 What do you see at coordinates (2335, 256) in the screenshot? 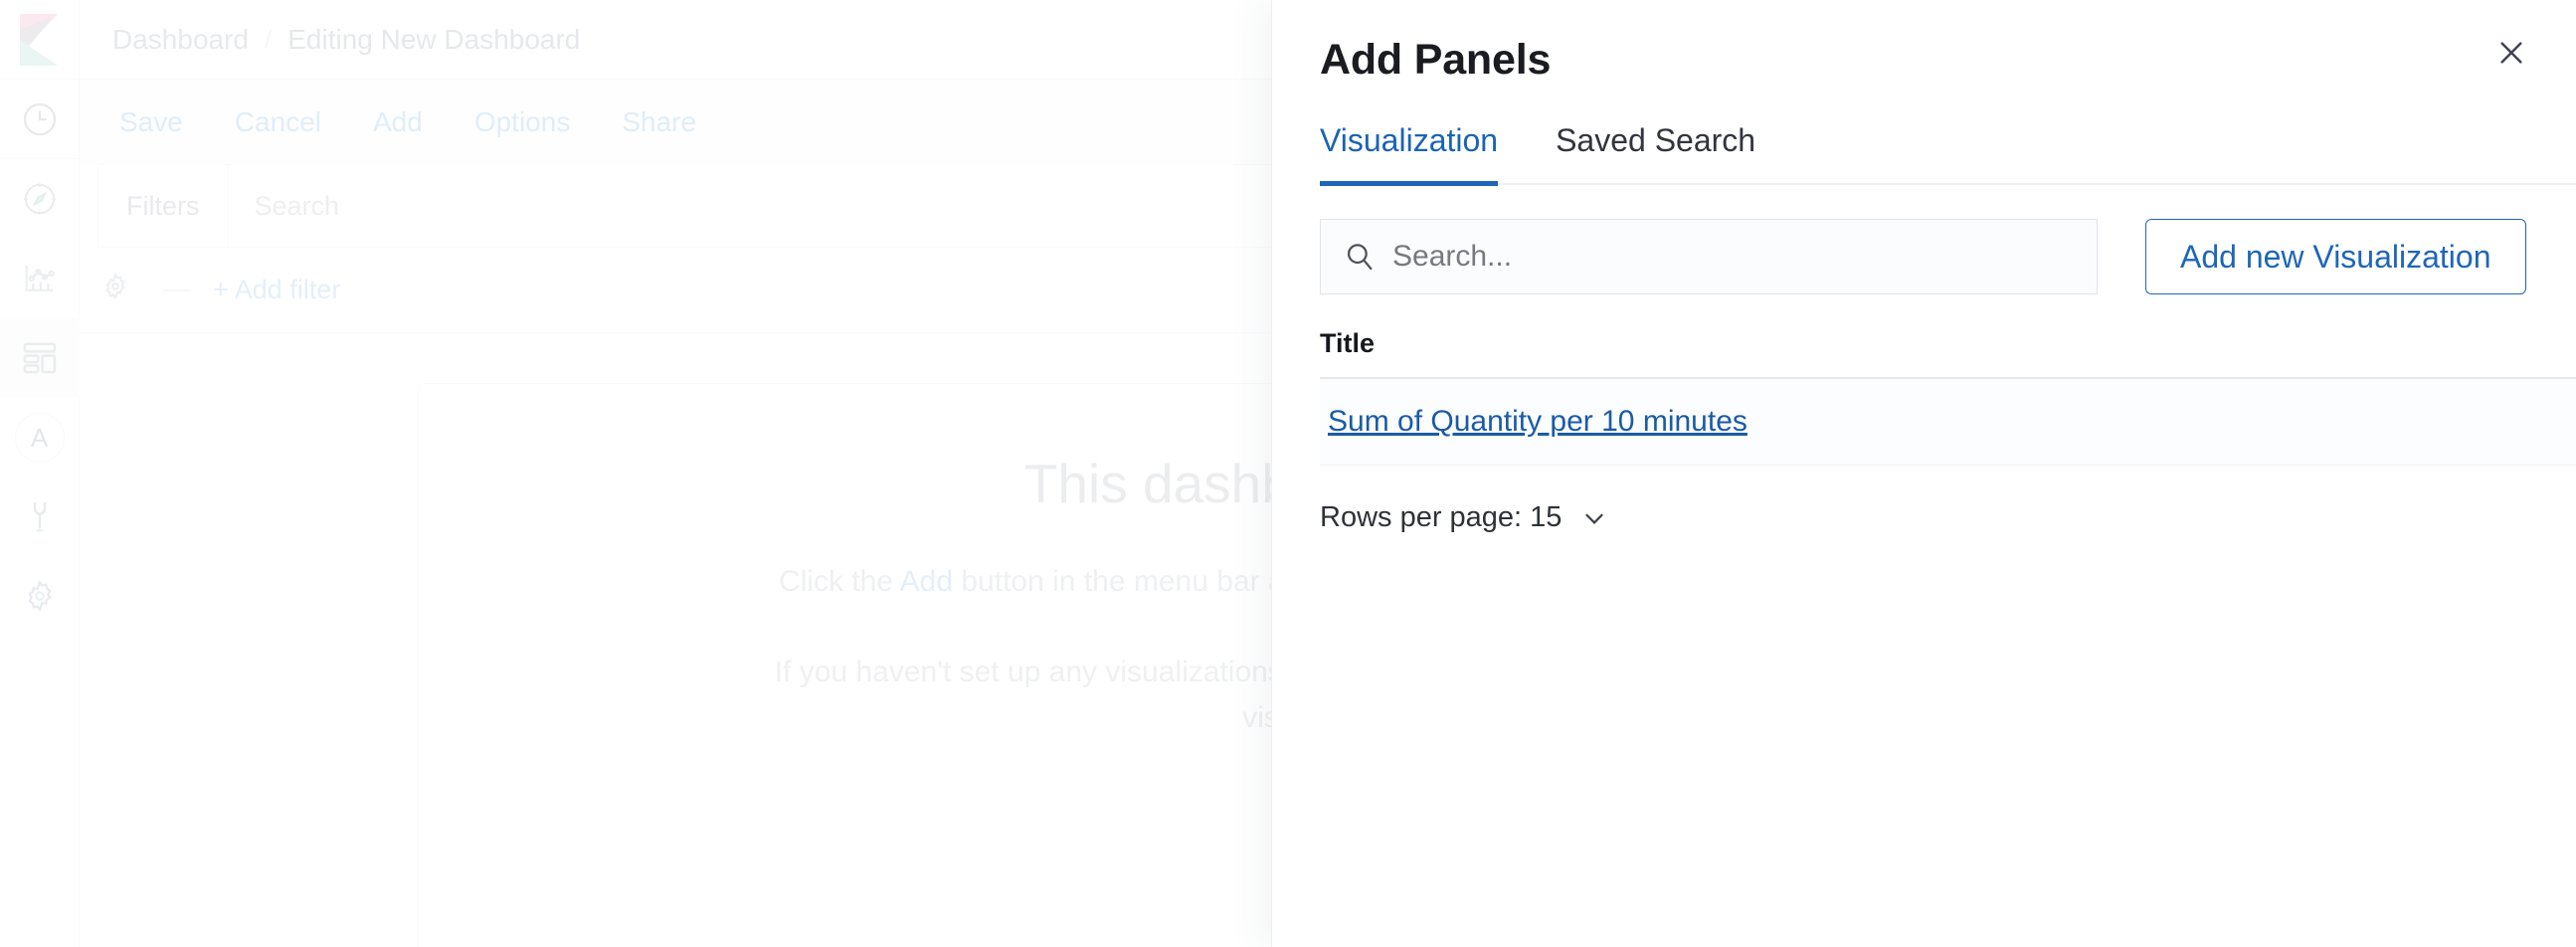
I see `add-new-visualization-button: Add new Visualization` at bounding box center [2335, 256].